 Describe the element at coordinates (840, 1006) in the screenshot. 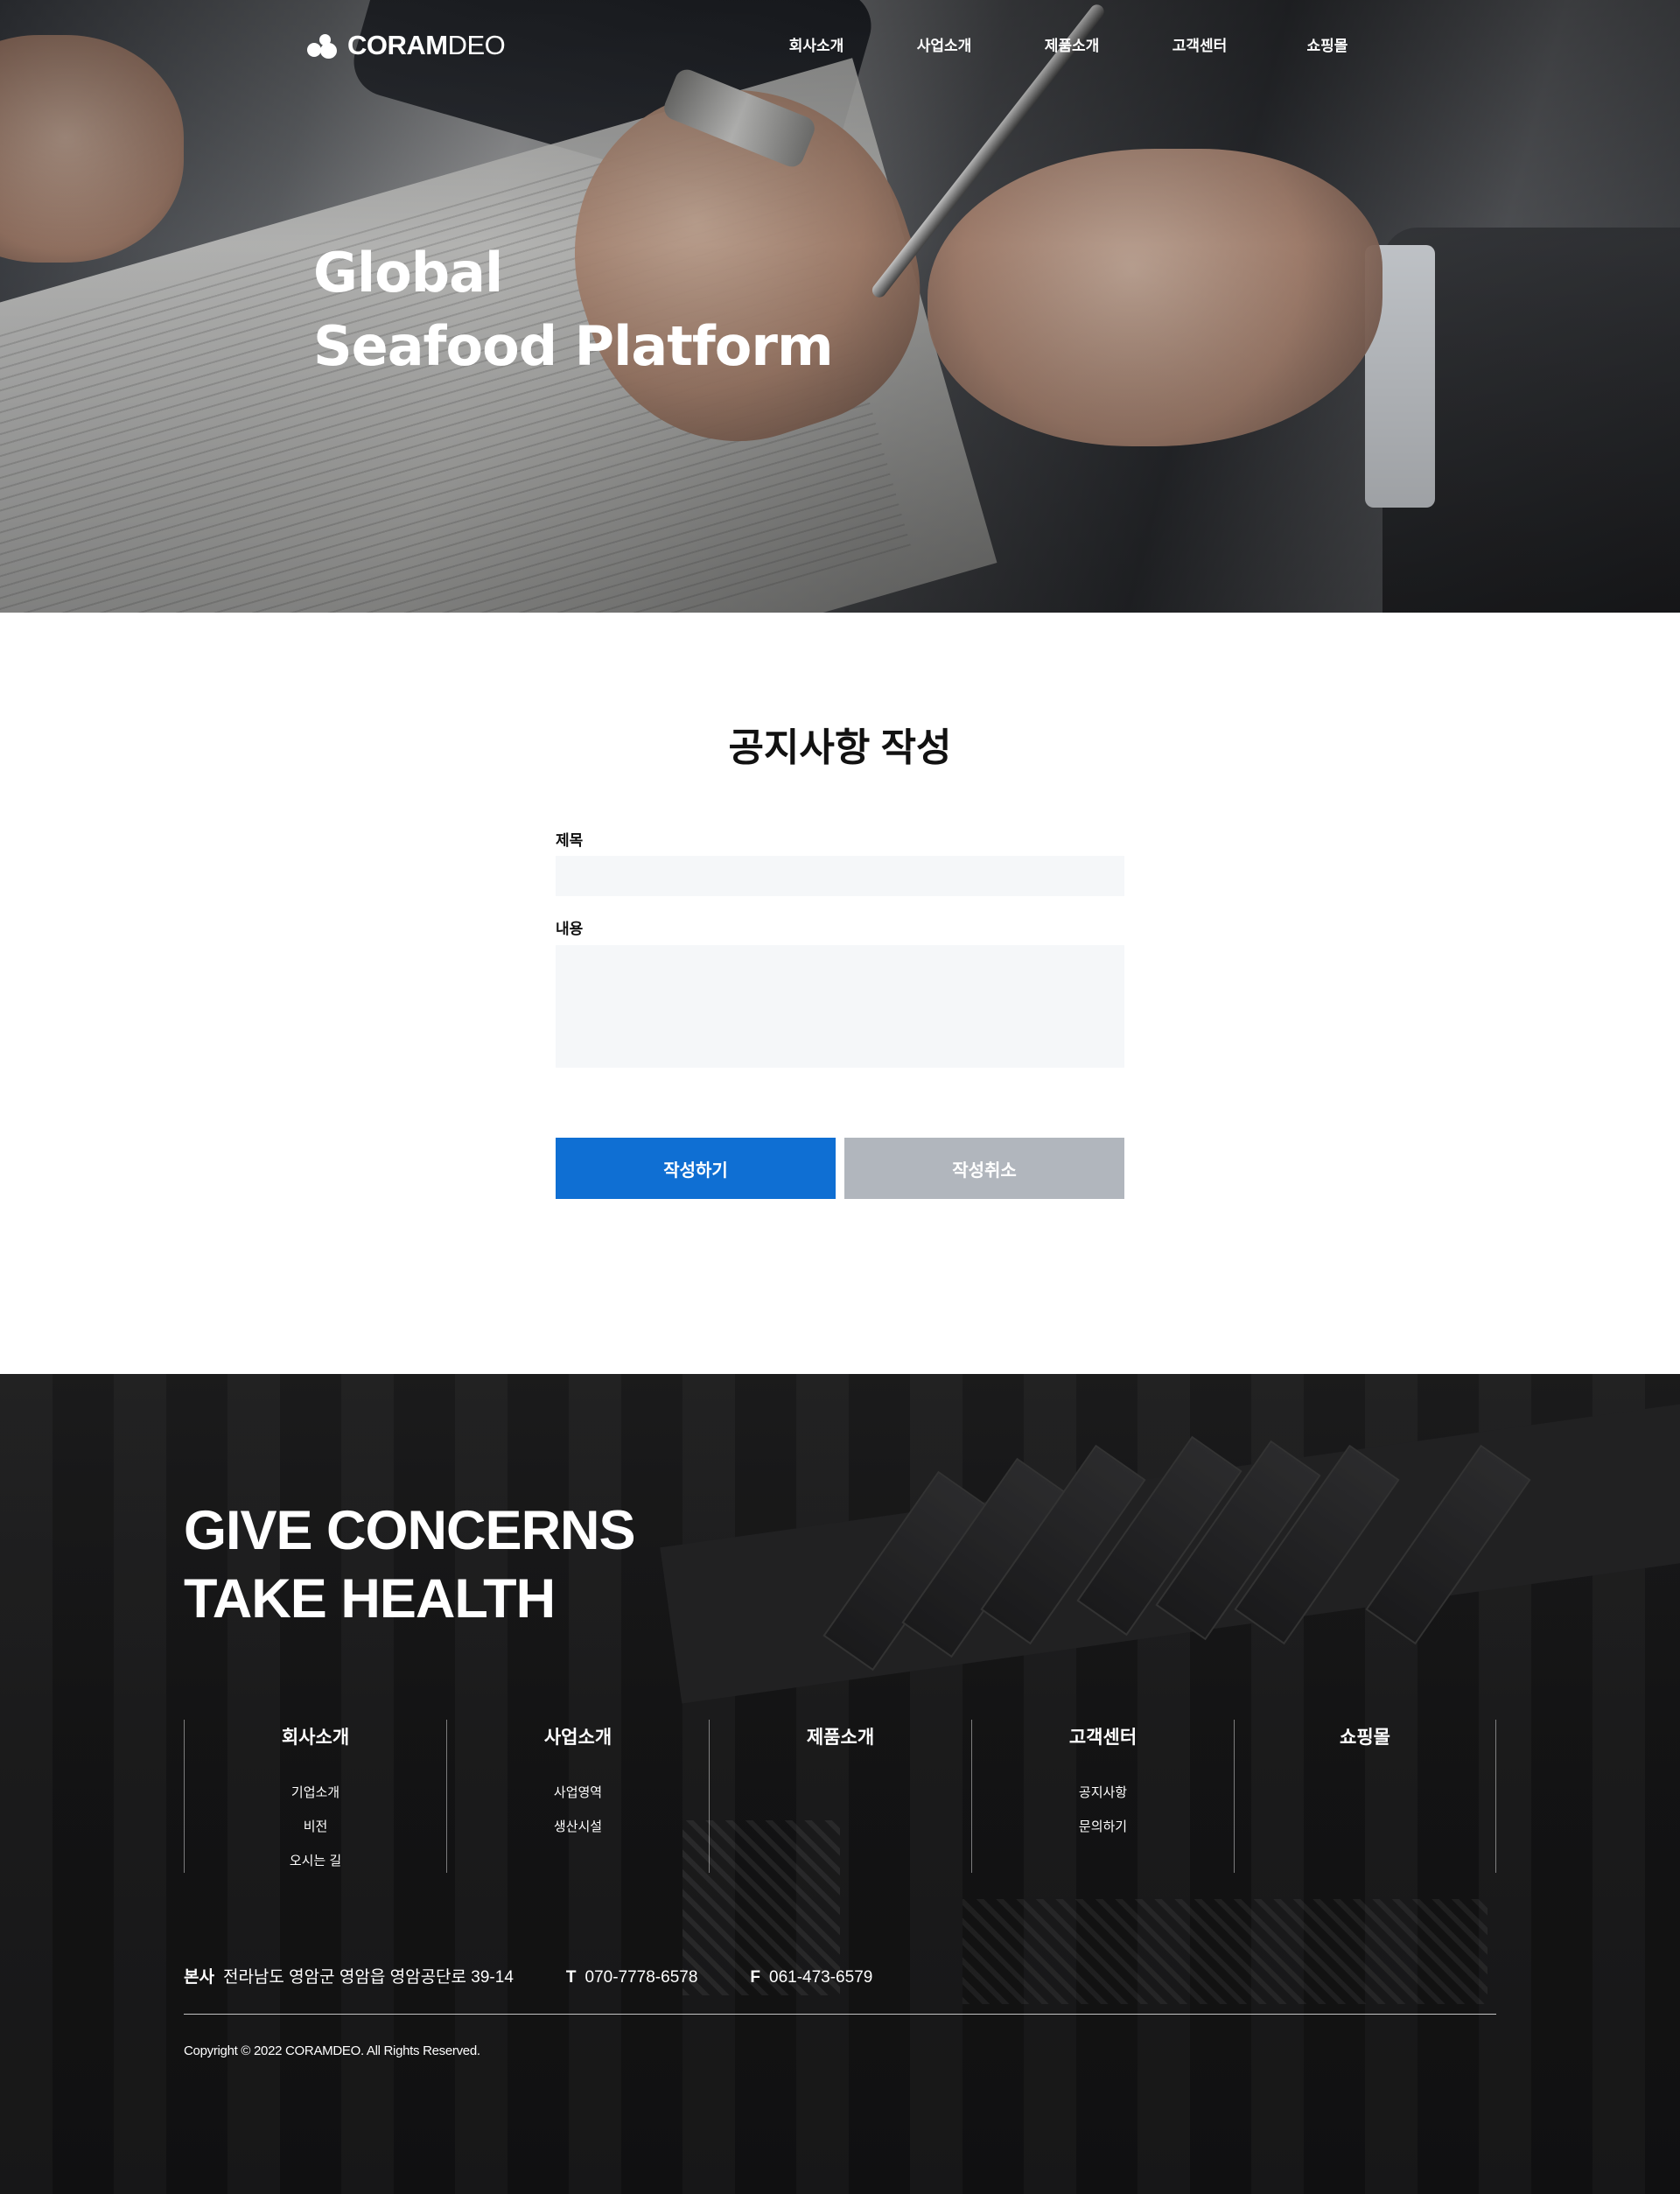

I see `content-textarea` at that location.